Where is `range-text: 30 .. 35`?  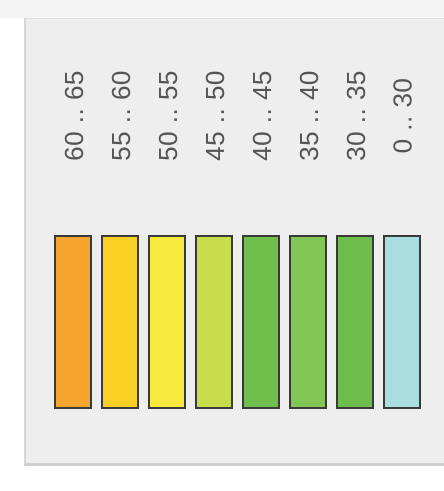 range-text: 30 .. 35 is located at coordinates (355, 115).